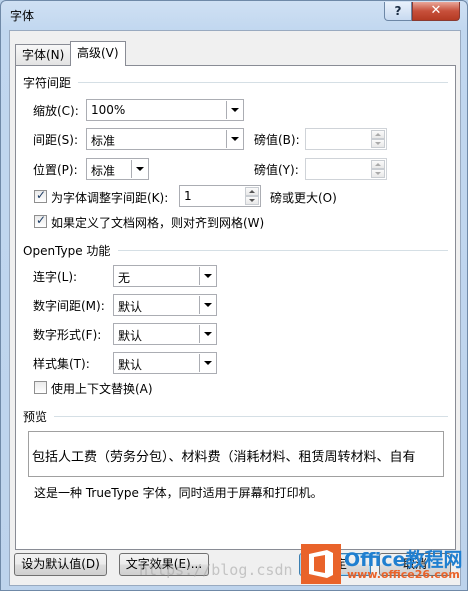 The width and height of the screenshot is (468, 591). I want to click on set-default-button: 设为默认值(D), so click(60, 564).